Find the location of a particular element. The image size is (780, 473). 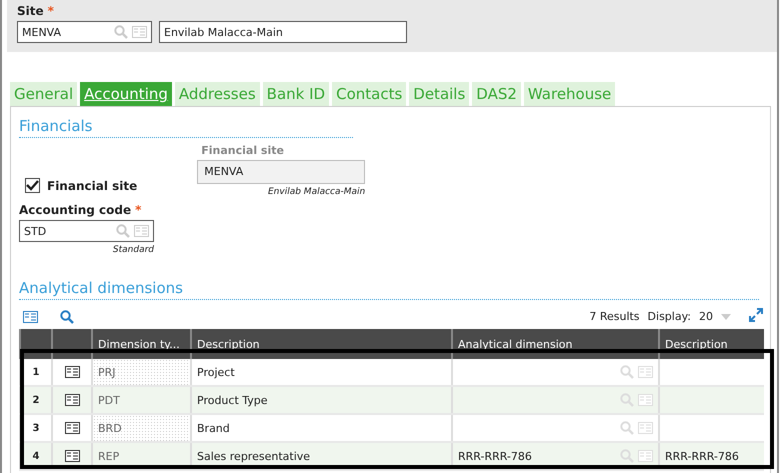

tab: Warehouse is located at coordinates (570, 94).